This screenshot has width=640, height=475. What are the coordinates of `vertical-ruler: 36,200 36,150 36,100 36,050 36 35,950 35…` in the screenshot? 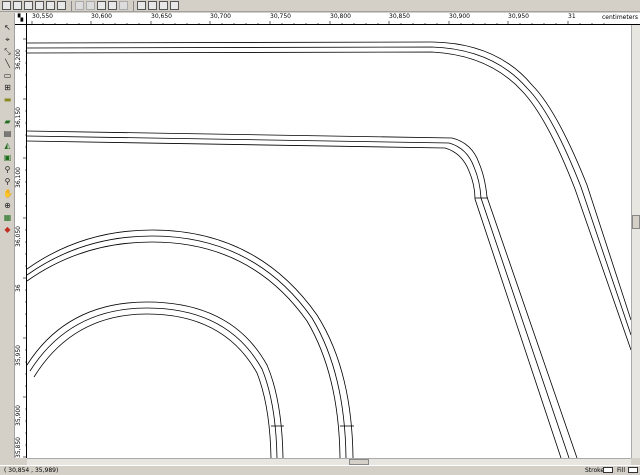 It's located at (21, 241).